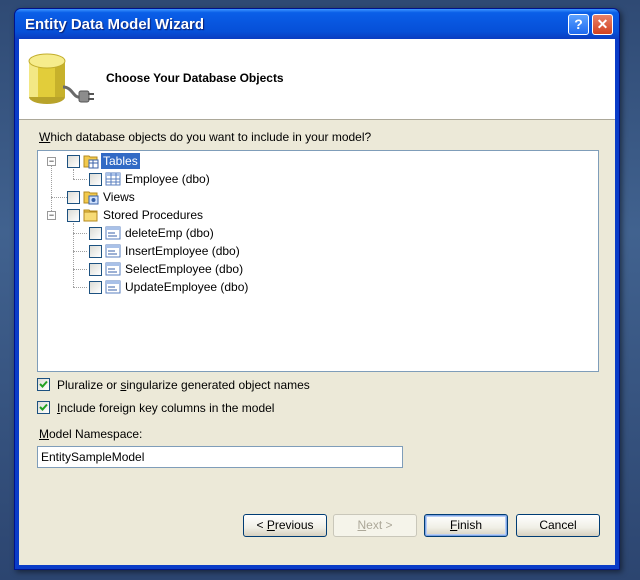 This screenshot has width=640, height=580. What do you see at coordinates (220, 457) in the screenshot?
I see `model-namespace-input` at bounding box center [220, 457].